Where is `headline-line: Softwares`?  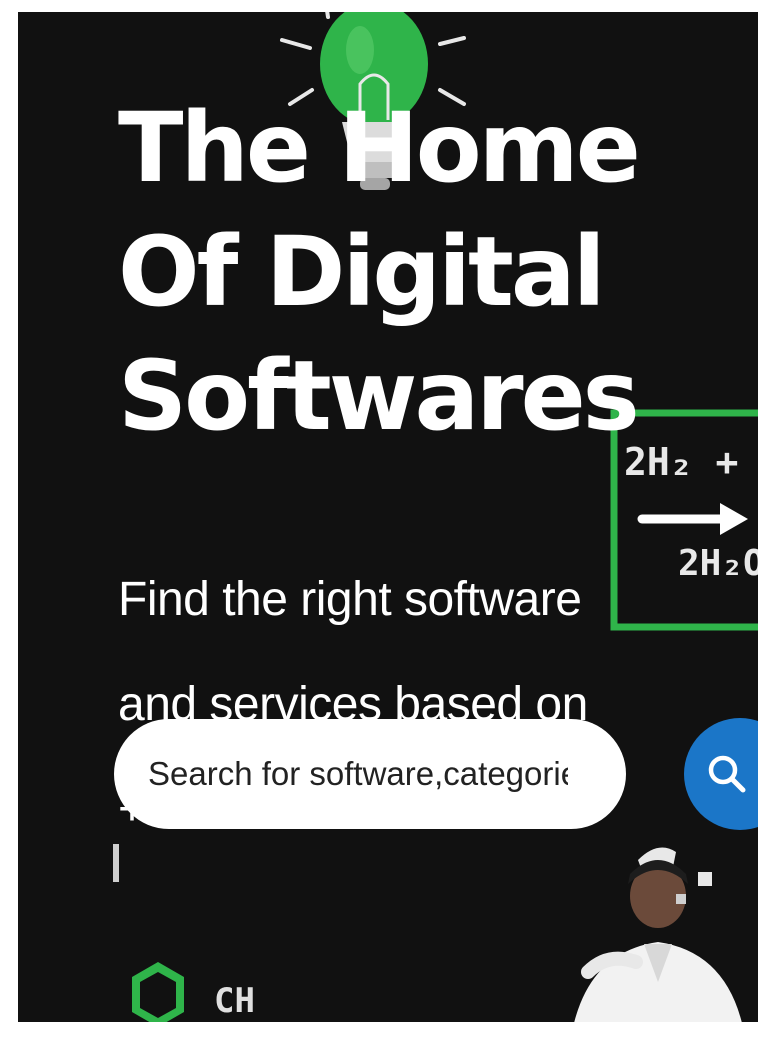 headline-line: Softwares is located at coordinates (379, 396).